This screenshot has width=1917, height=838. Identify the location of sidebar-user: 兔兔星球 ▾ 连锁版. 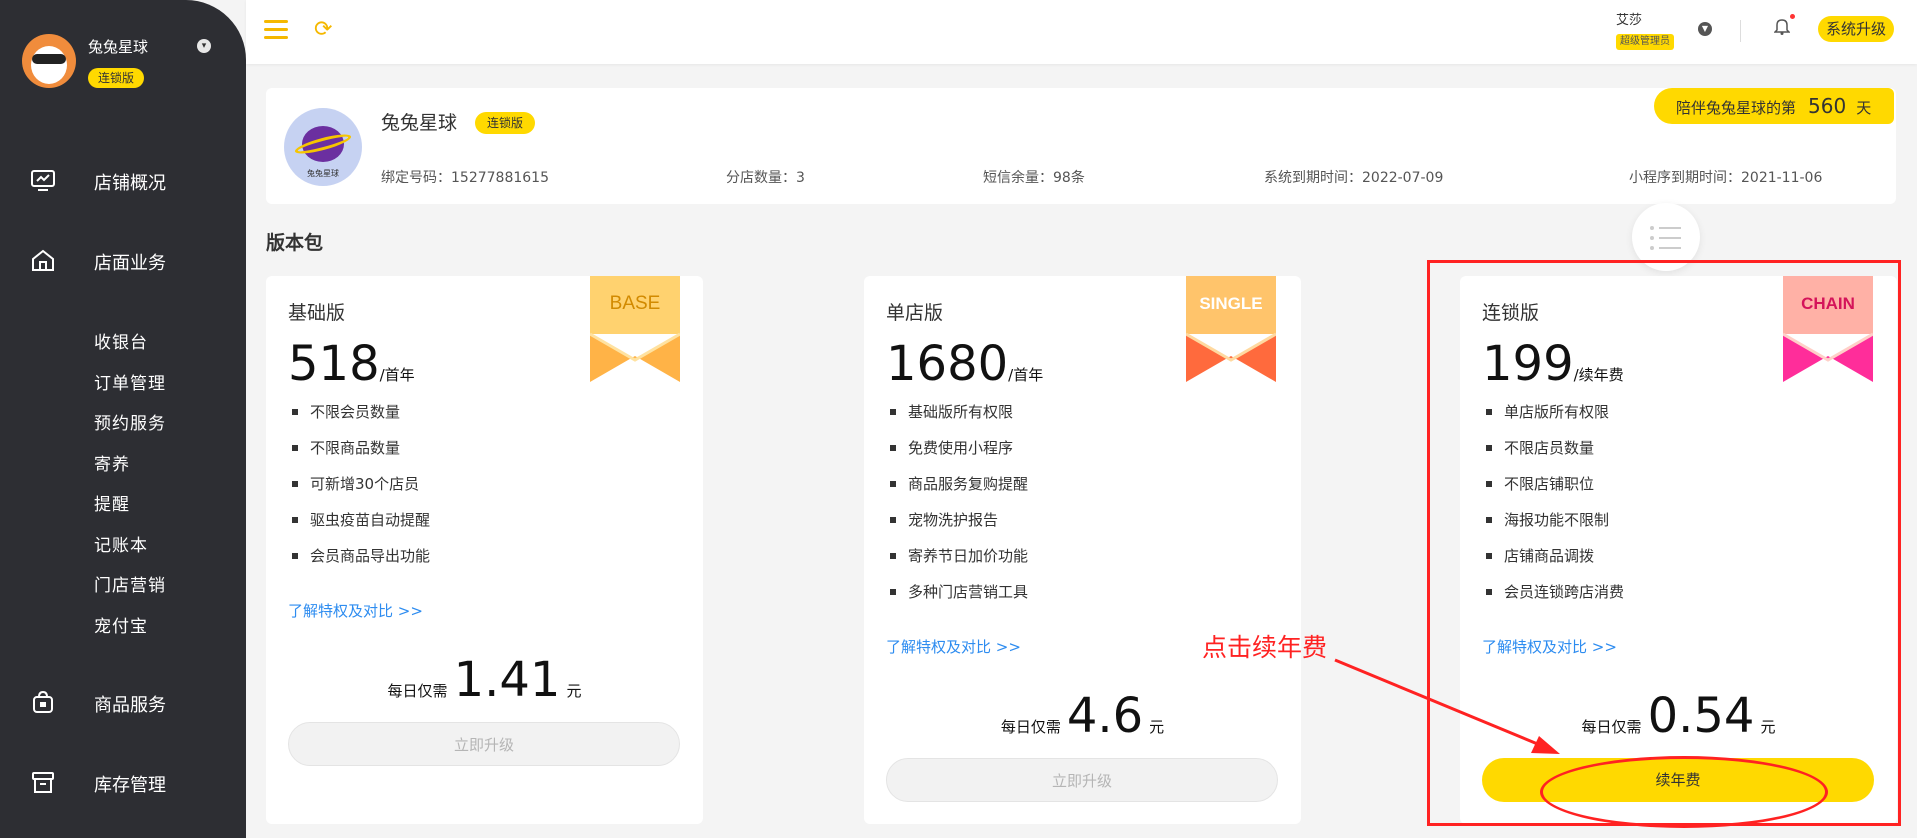
(127, 64).